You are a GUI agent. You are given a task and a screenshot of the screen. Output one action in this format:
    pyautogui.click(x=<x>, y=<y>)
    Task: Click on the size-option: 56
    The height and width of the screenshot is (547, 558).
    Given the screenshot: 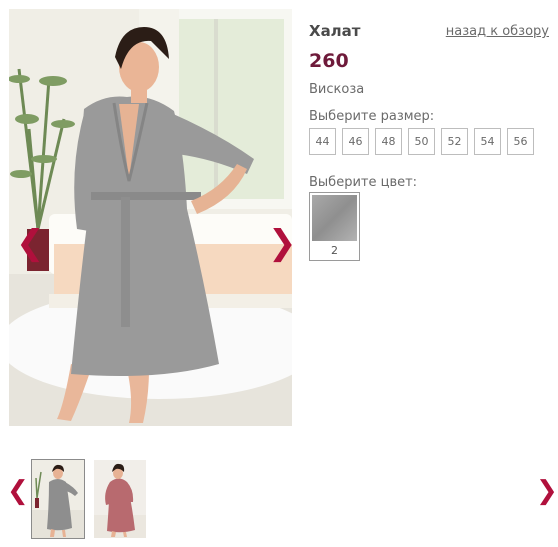 What is the action you would take?
    pyautogui.click(x=520, y=141)
    